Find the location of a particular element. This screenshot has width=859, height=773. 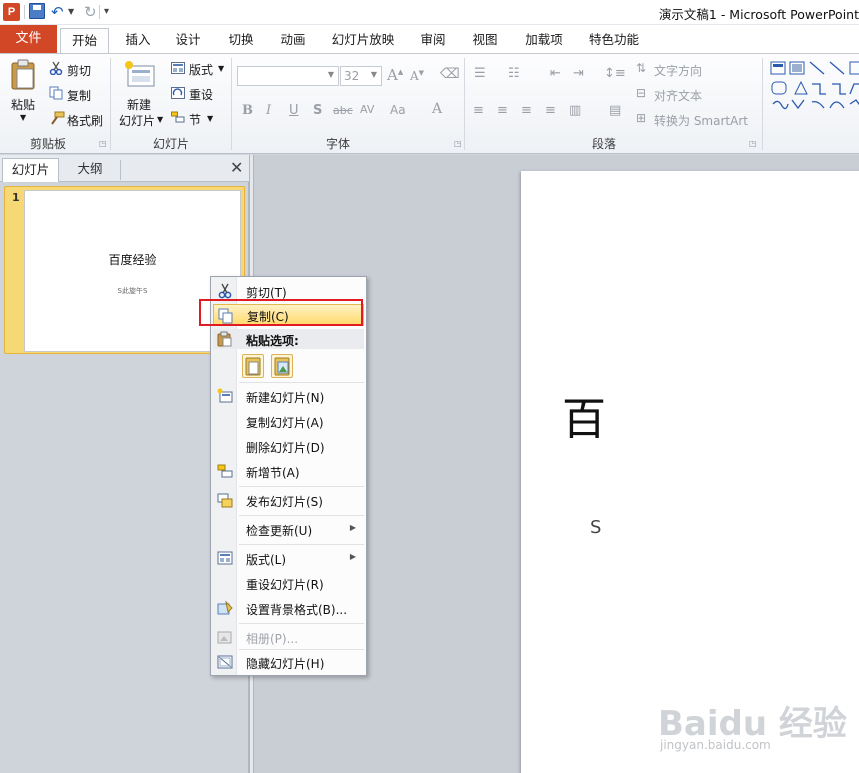

font-name-box: ▼ is located at coordinates (288, 76).